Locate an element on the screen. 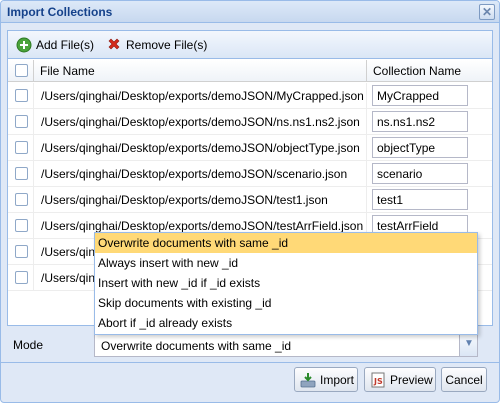 Image resolution: width=500 pixels, height=403 pixels. remove-files-button: Remove File(s) is located at coordinates (156, 45).